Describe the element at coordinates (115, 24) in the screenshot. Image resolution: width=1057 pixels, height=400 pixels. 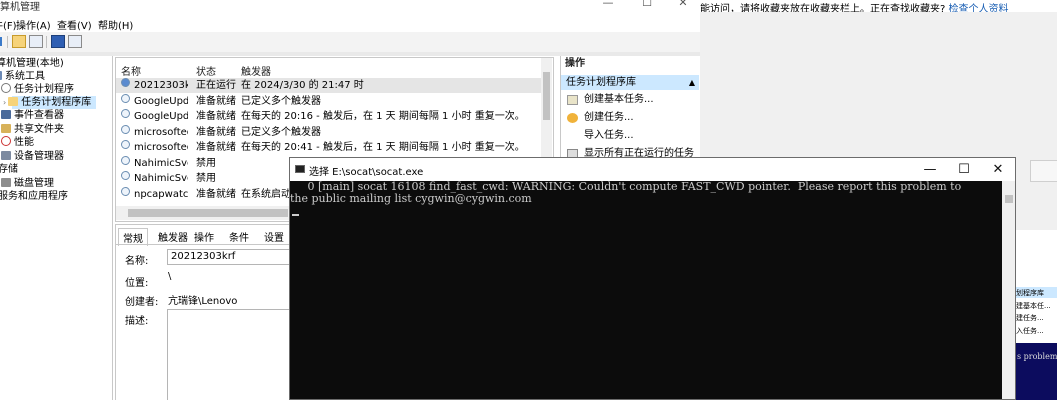
I see `menu-help: 帮助(H)` at that location.